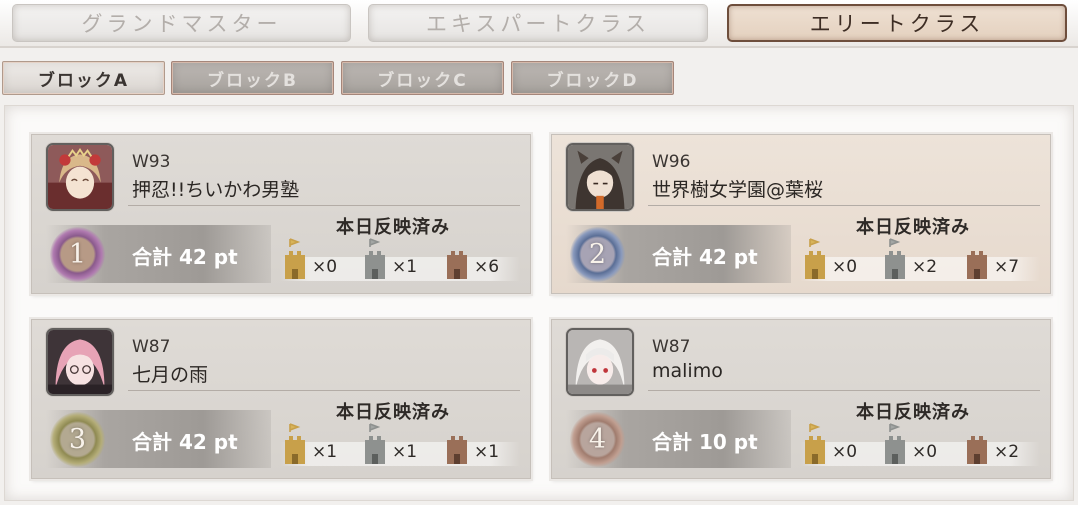 The image size is (1078, 505). Describe the element at coordinates (252, 78) in the screenshot. I see `tab-block-b: ブロックB` at that location.